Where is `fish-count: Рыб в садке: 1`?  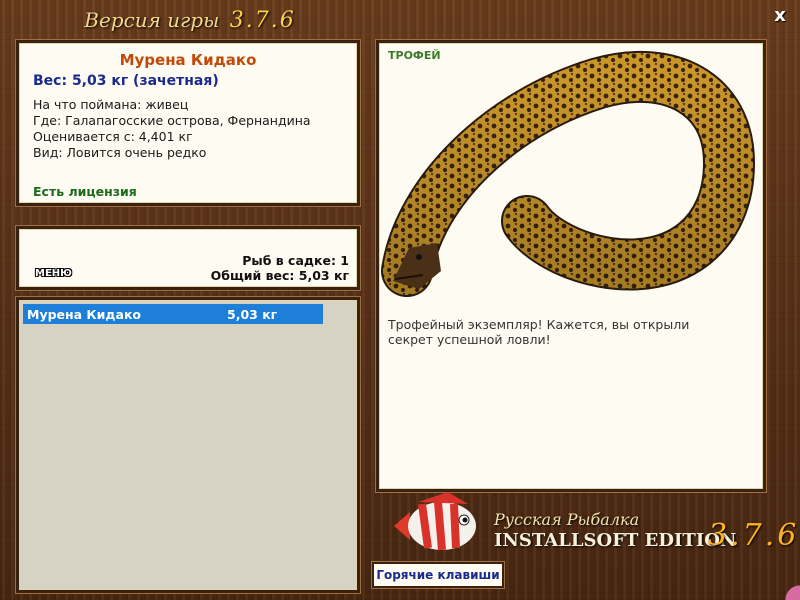 fish-count: Рыб в садке: 1 is located at coordinates (295, 260).